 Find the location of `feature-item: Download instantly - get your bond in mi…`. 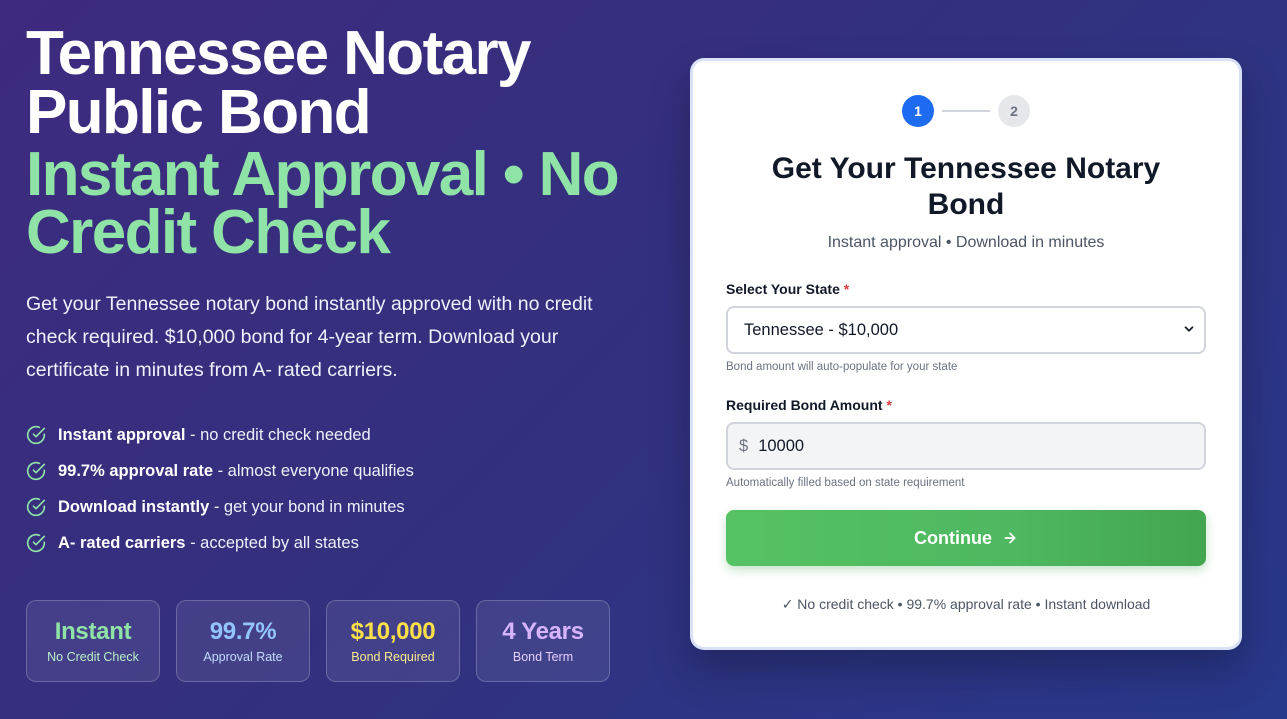

feature-item: Download instantly - get your bond in mi… is located at coordinates (336, 507).